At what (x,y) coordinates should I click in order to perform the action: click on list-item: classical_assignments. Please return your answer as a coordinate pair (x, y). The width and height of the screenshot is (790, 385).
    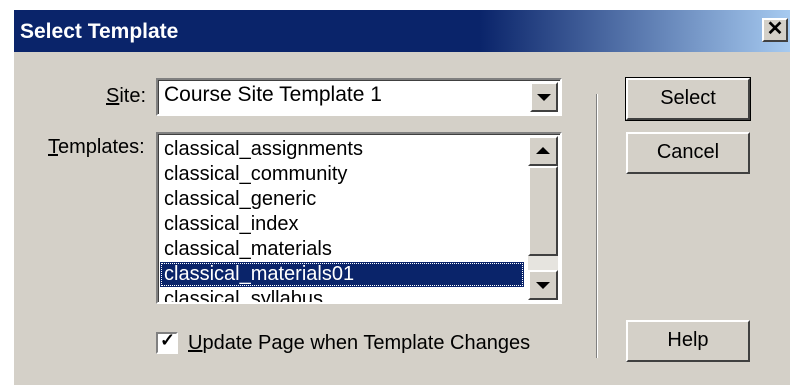
    Looking at the image, I should click on (342, 149).